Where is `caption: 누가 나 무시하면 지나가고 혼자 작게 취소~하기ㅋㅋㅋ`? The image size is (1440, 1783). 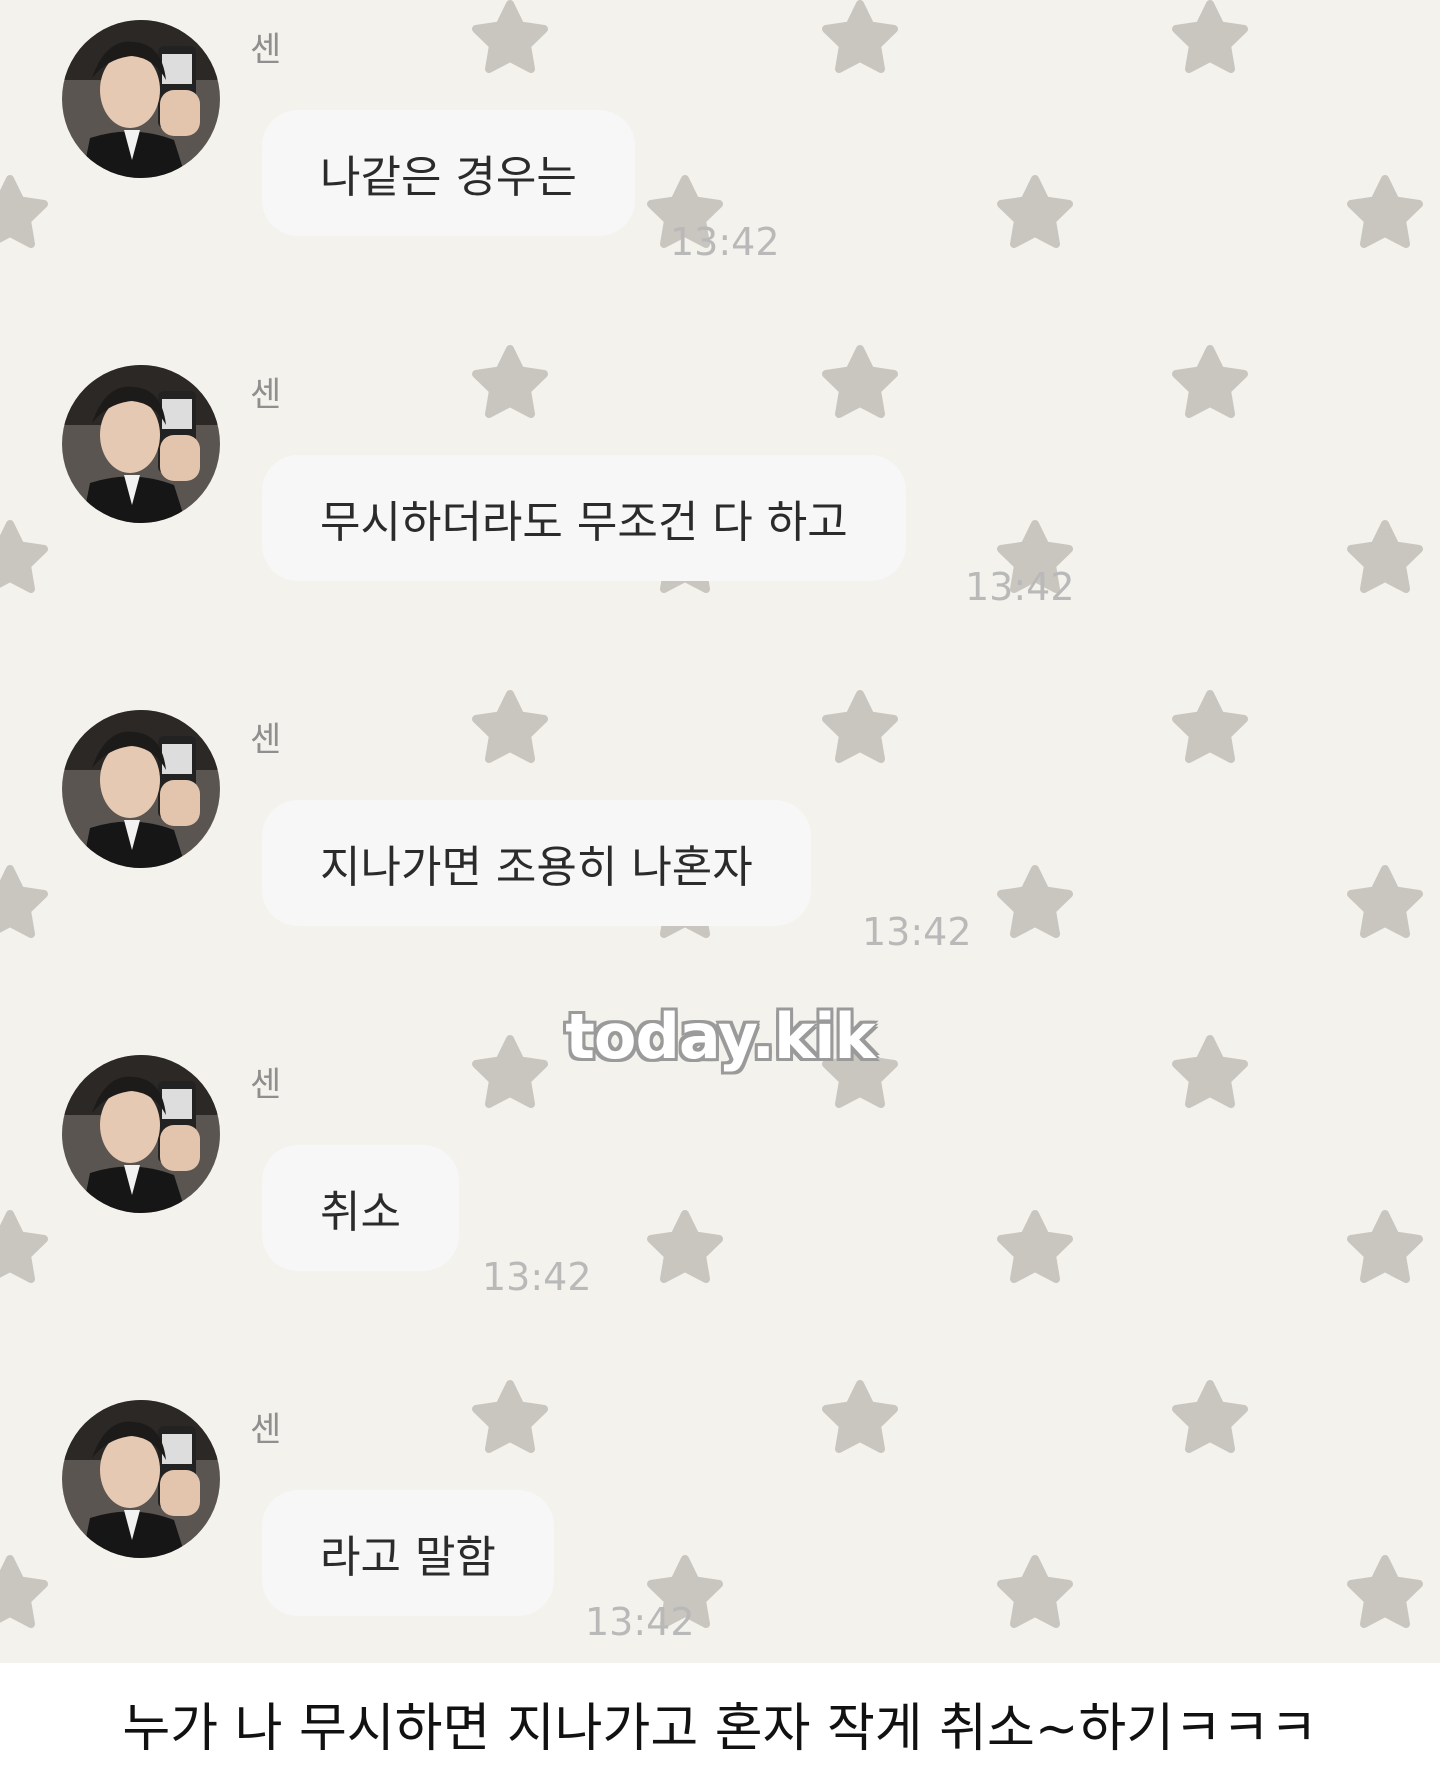
caption: 누가 나 무시하면 지나가고 혼자 작게 취소~하기ㅋㅋㅋ is located at coordinates (720, 1723).